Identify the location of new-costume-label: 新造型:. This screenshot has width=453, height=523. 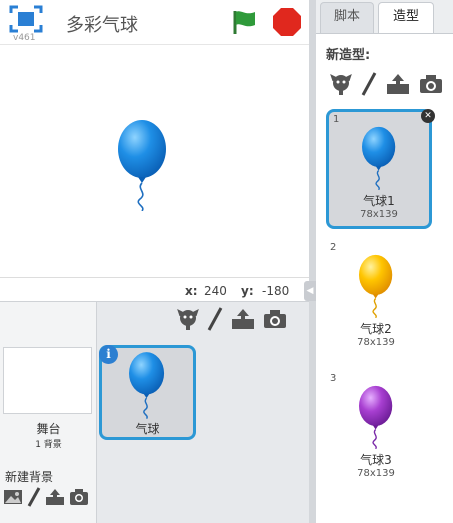
(348, 55).